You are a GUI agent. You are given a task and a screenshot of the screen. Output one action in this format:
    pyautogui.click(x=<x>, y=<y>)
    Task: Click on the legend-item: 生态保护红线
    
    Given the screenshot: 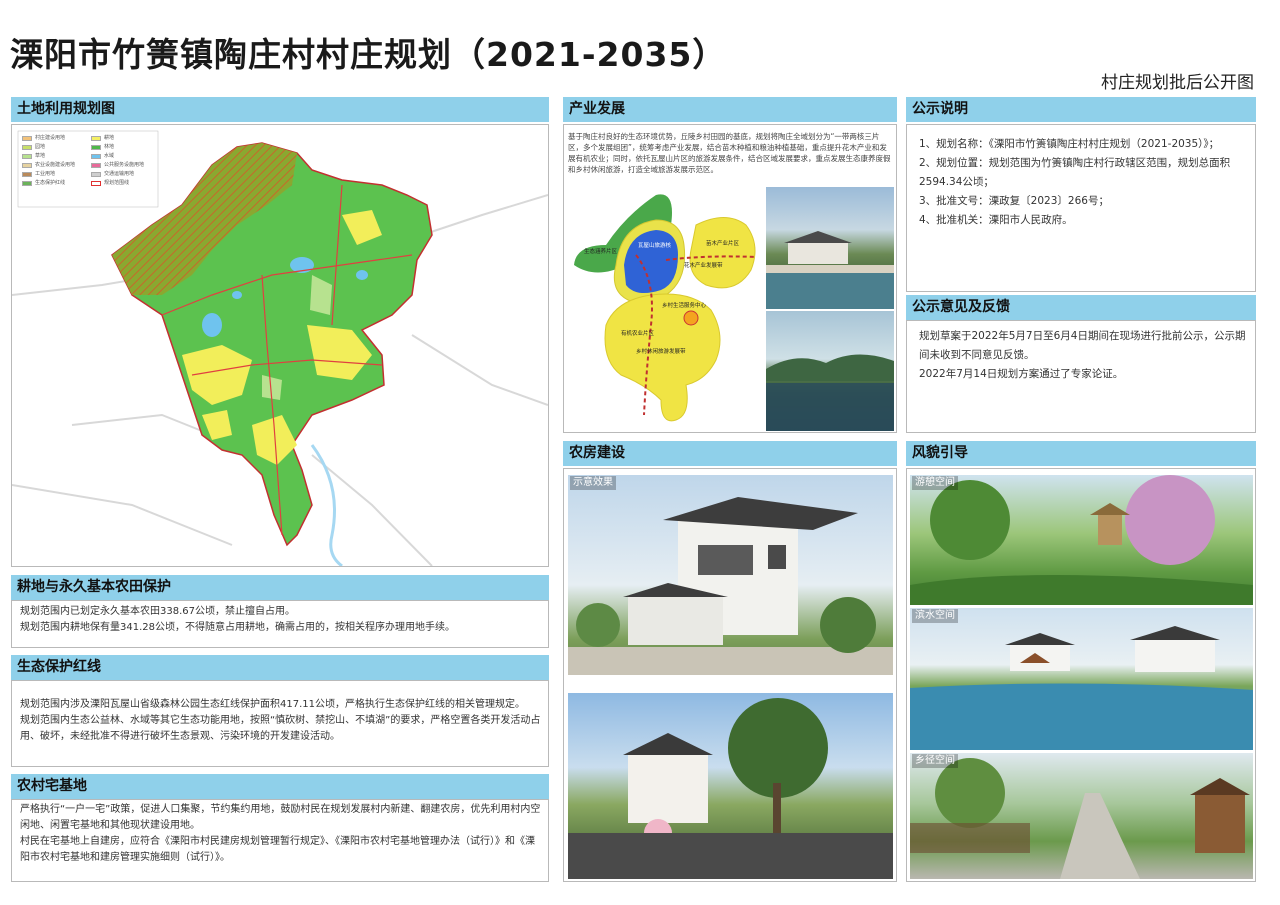 What is the action you would take?
    pyautogui.click(x=54, y=183)
    